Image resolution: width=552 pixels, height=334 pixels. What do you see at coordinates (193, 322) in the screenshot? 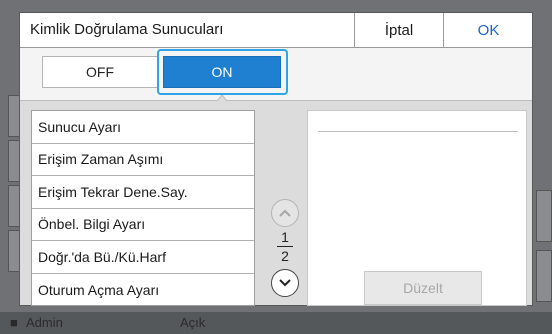
I see `background-status-label: Açık` at bounding box center [193, 322].